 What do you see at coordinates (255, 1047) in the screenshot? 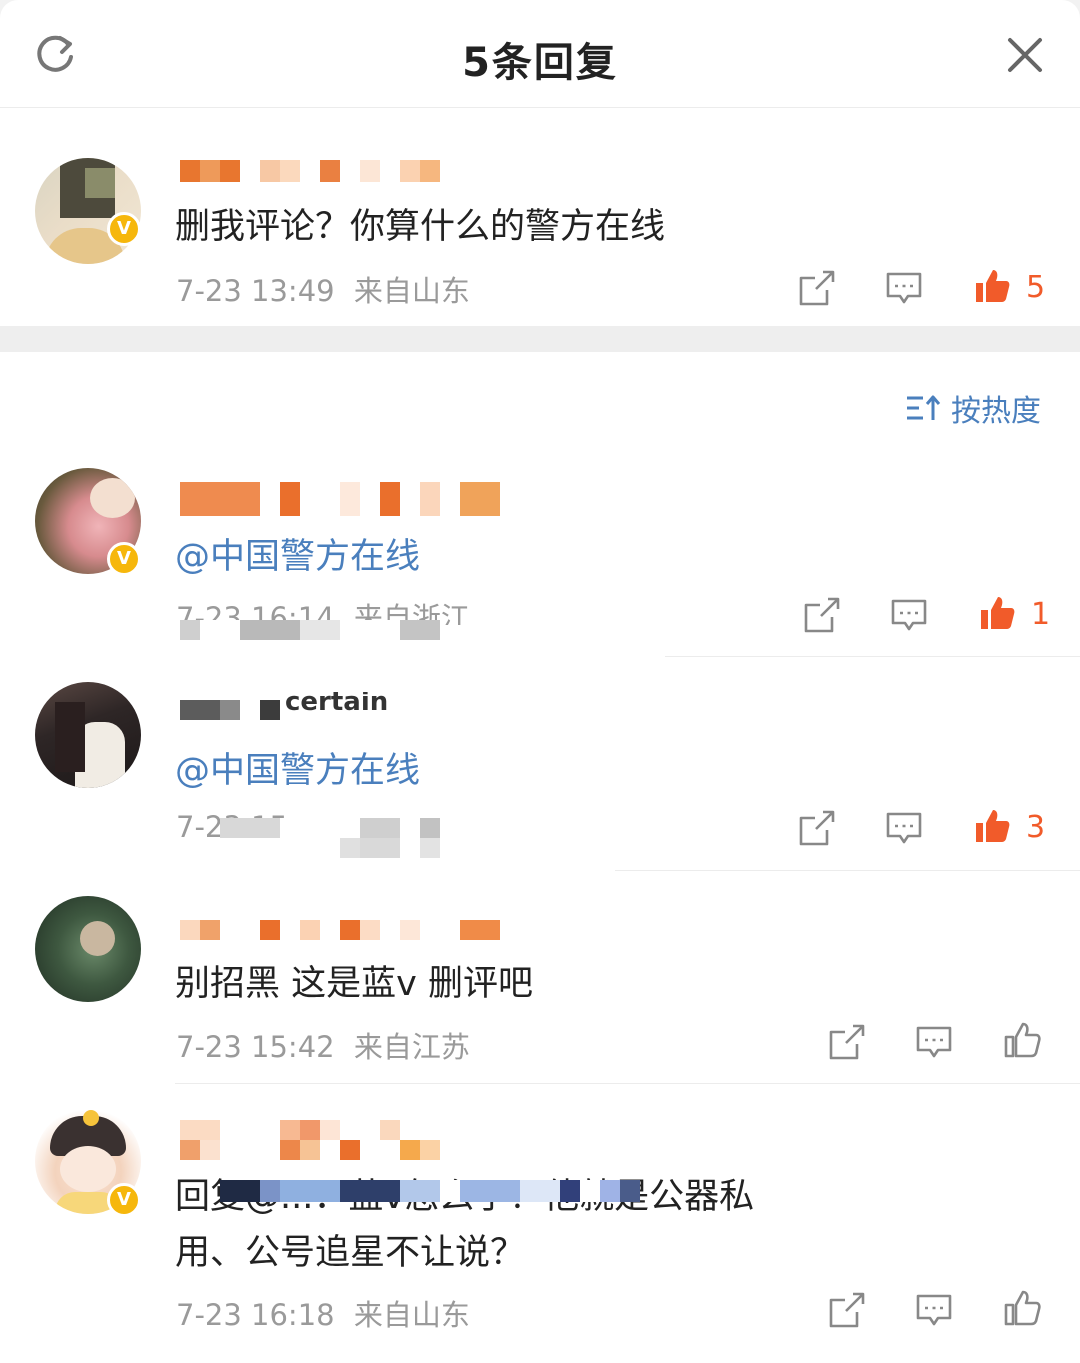
I see `comment-time: 7-23 15:42` at bounding box center [255, 1047].